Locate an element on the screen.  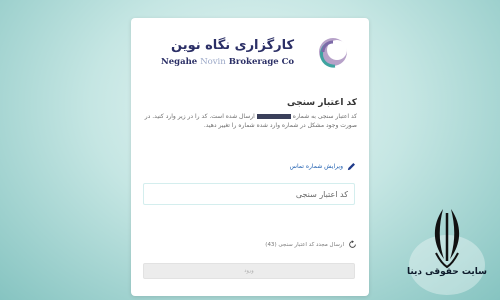
refresh-icon is located at coordinates (352, 244).